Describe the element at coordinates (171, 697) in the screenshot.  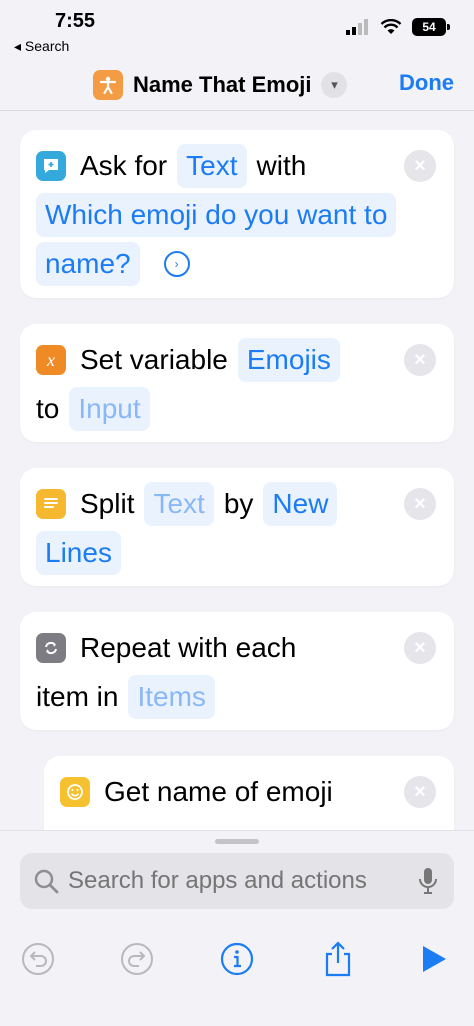
I see `items-variable-token: Items` at that location.